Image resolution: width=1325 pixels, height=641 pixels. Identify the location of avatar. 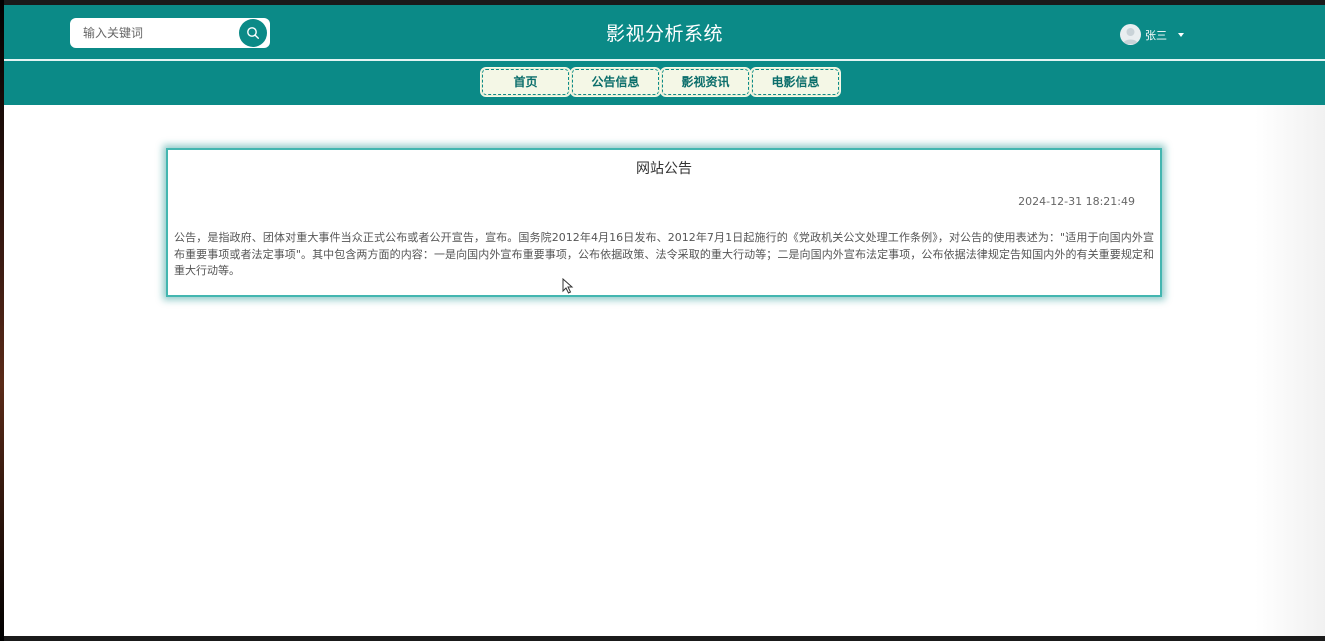
(1130, 34).